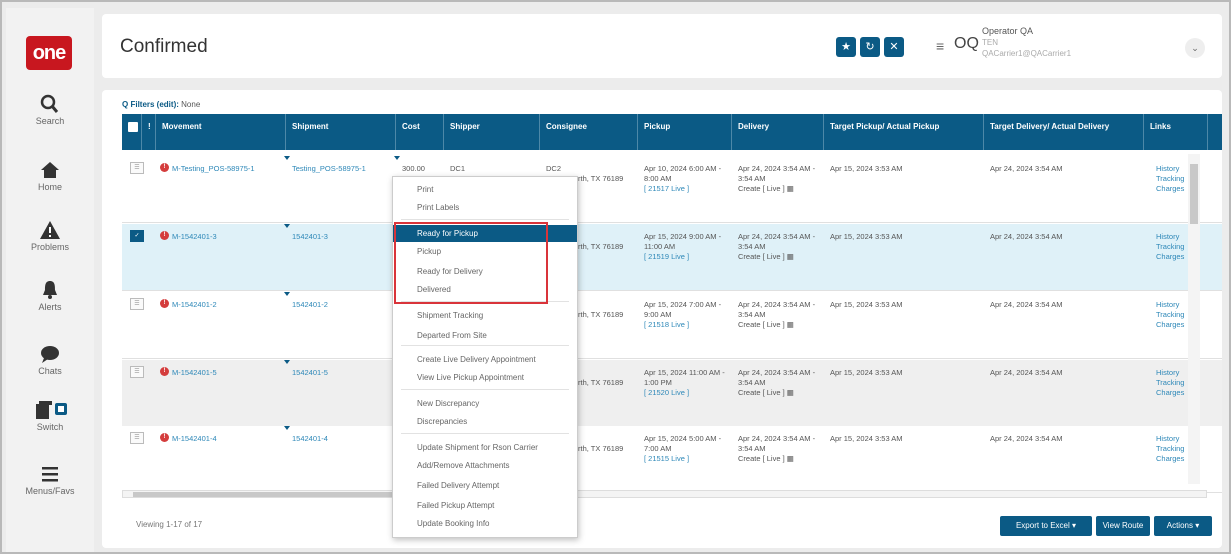 Image resolution: width=1231 pixels, height=554 pixels. I want to click on col-links: Links, so click(1176, 132).